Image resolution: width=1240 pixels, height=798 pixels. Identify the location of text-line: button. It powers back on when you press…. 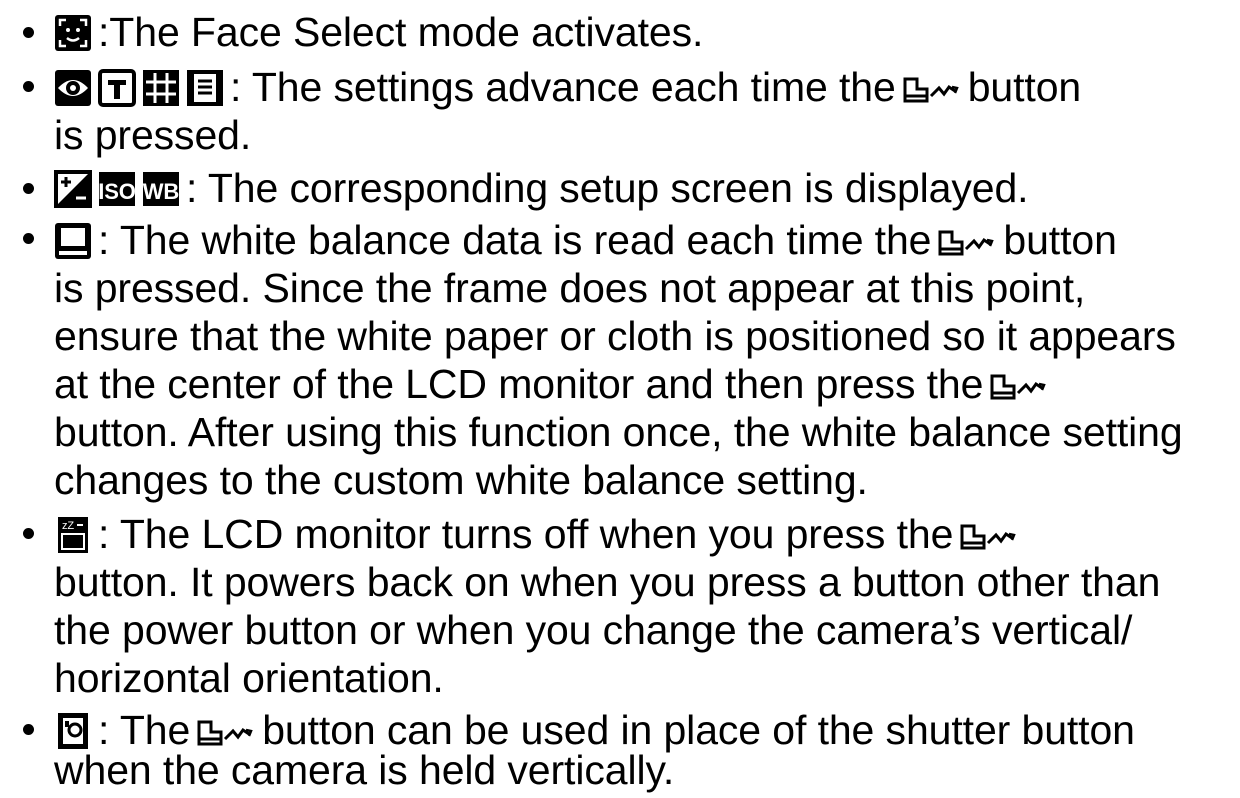
(607, 582).